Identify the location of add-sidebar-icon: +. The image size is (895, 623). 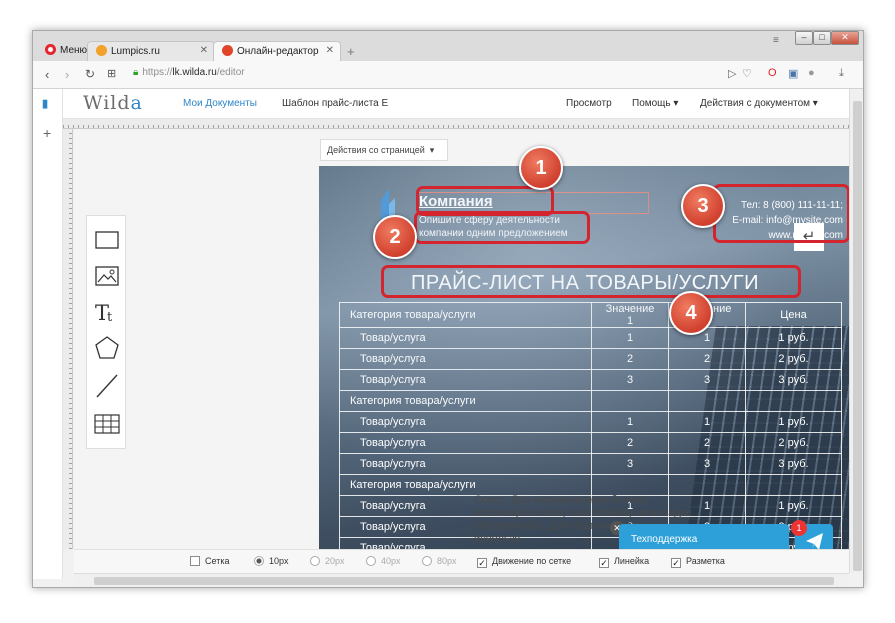
(47, 133).